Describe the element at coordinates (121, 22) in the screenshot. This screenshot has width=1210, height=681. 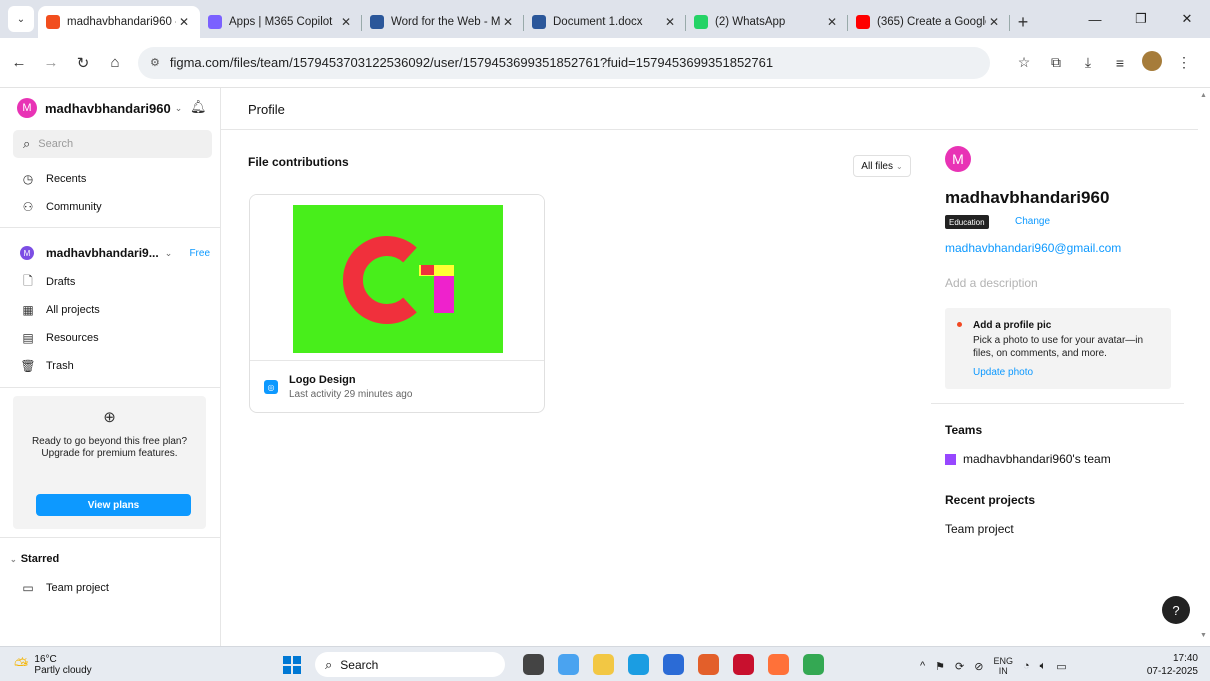
I see `tab-title: madhavbhandari960 -` at that location.